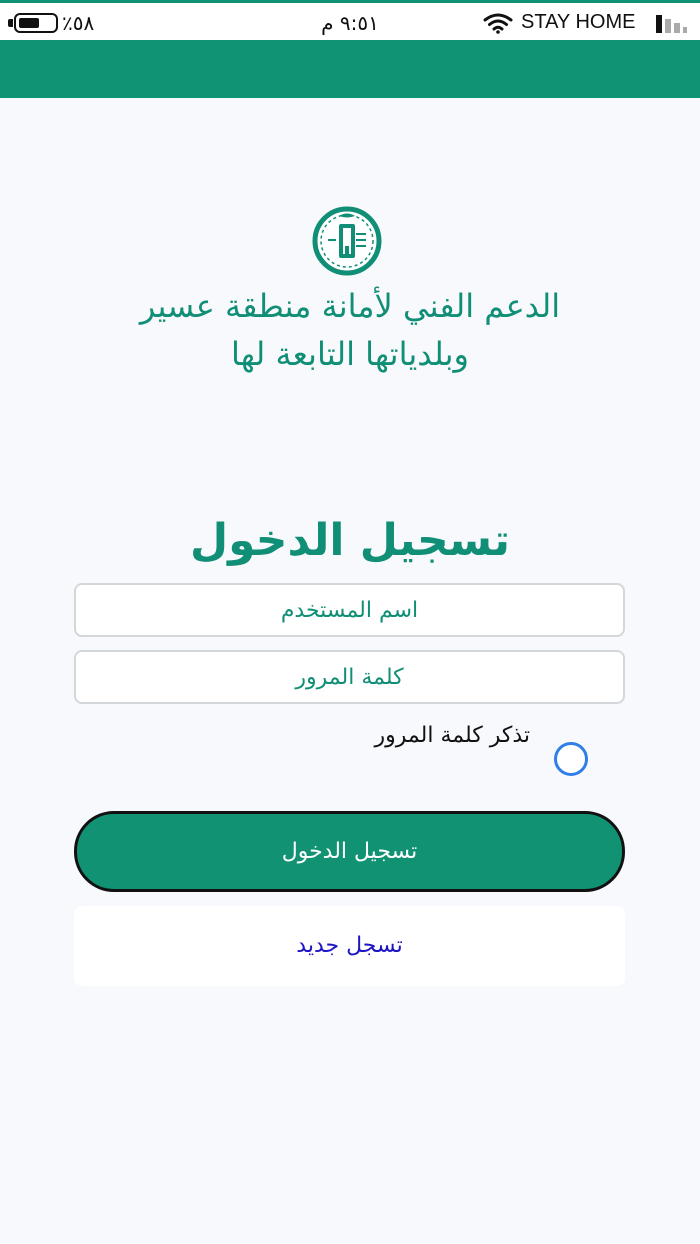  What do you see at coordinates (498, 23) in the screenshot?
I see `wifi-icon` at bounding box center [498, 23].